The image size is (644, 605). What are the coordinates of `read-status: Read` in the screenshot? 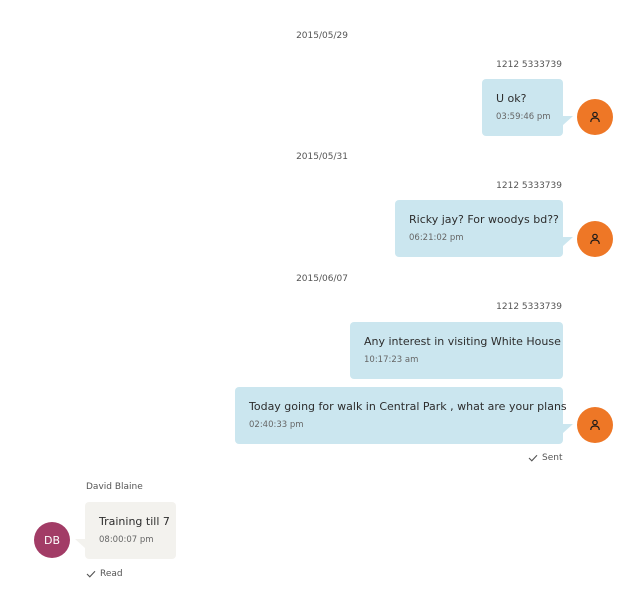 It's located at (104, 574).